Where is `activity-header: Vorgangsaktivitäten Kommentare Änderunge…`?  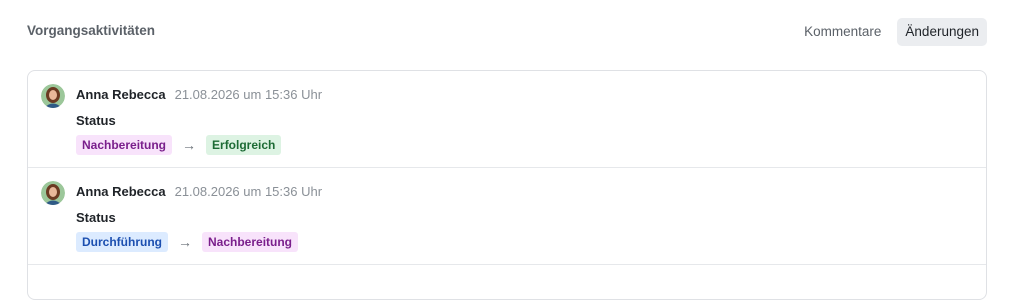 activity-header: Vorgangsaktivitäten Kommentare Änderunge… is located at coordinates (507, 32).